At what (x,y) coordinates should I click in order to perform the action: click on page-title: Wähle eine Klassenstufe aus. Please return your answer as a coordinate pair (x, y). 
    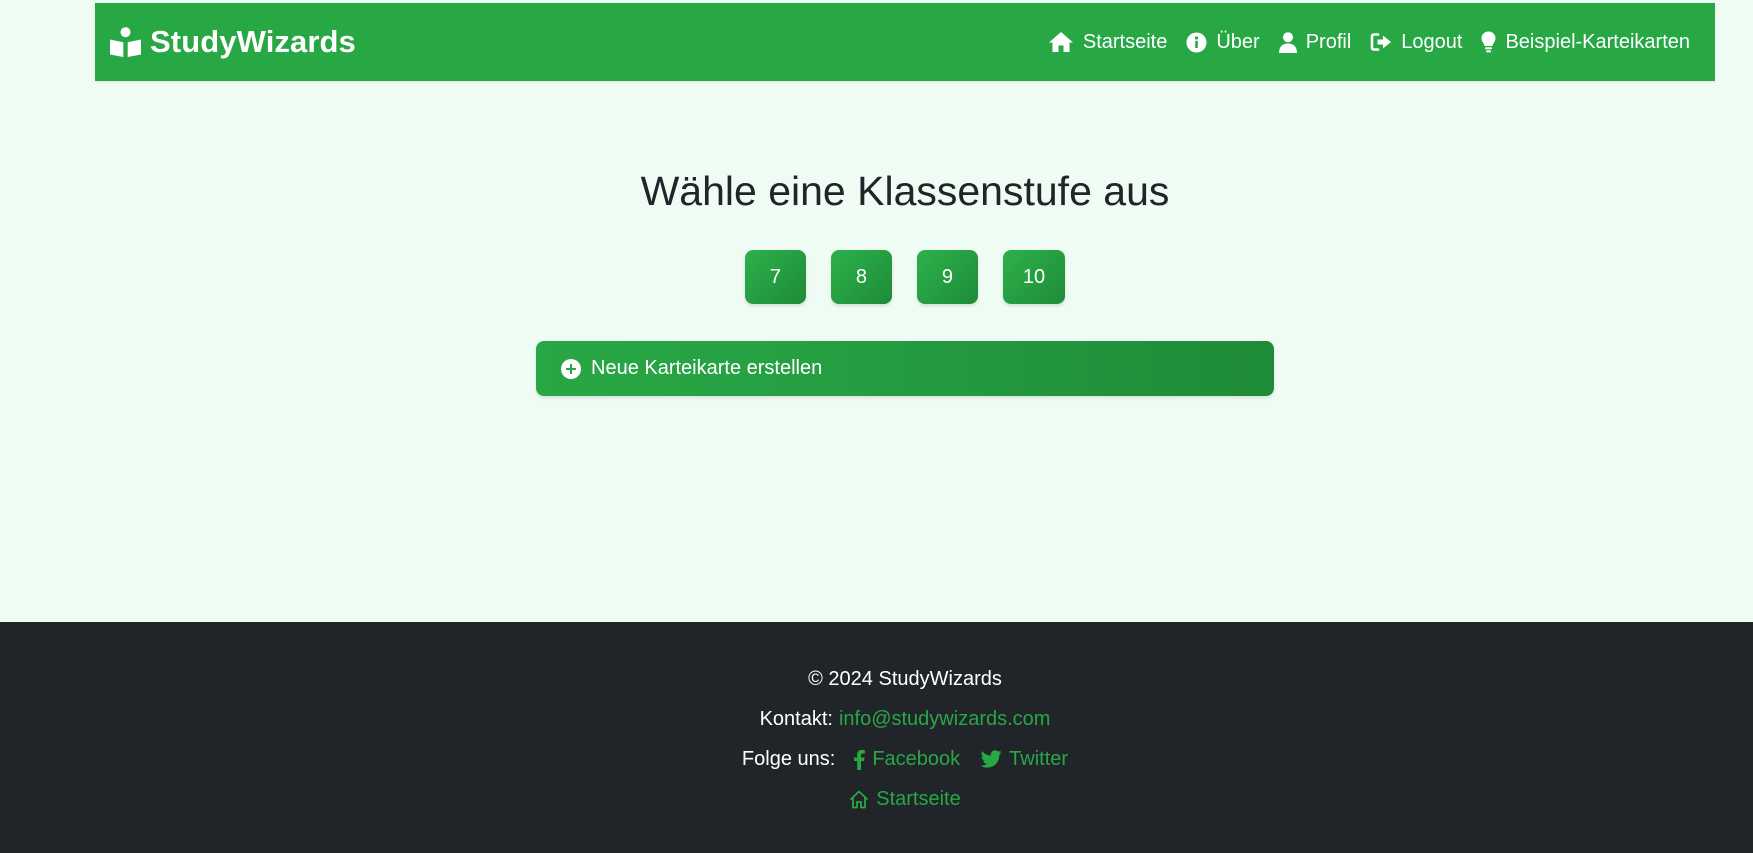
    Looking at the image, I should click on (905, 191).